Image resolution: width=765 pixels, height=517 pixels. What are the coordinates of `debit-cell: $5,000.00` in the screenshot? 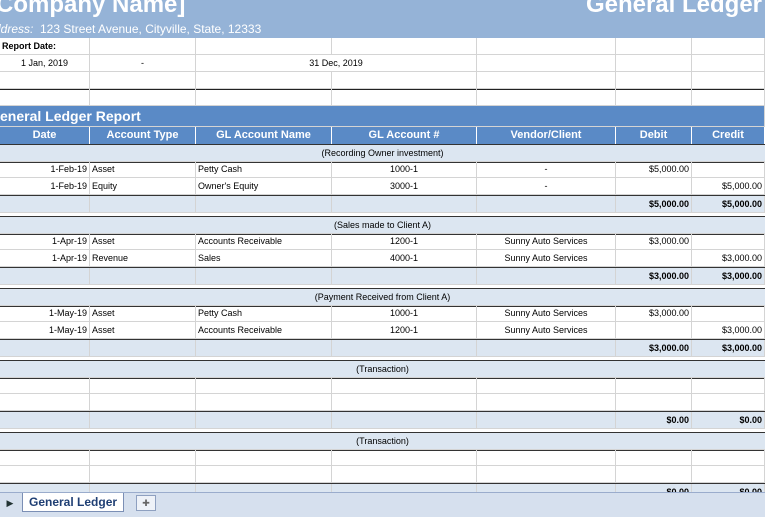 It's located at (654, 169).